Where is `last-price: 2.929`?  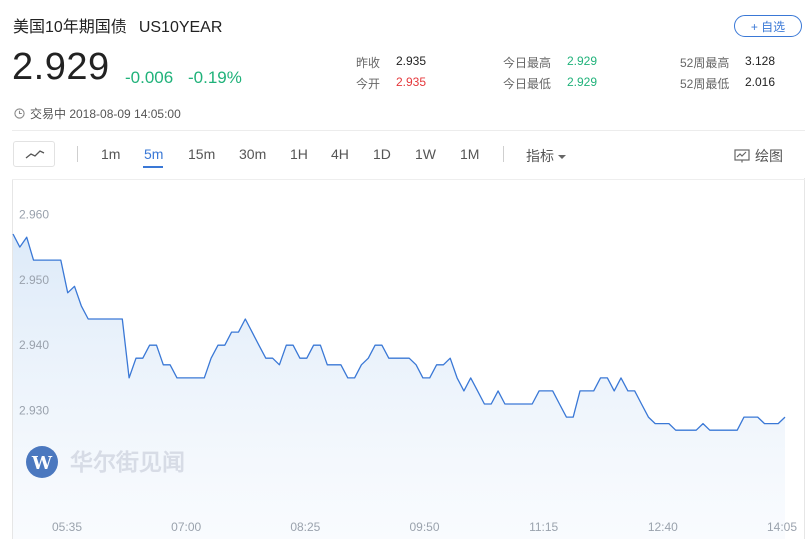
last-price: 2.929 is located at coordinates (61, 67).